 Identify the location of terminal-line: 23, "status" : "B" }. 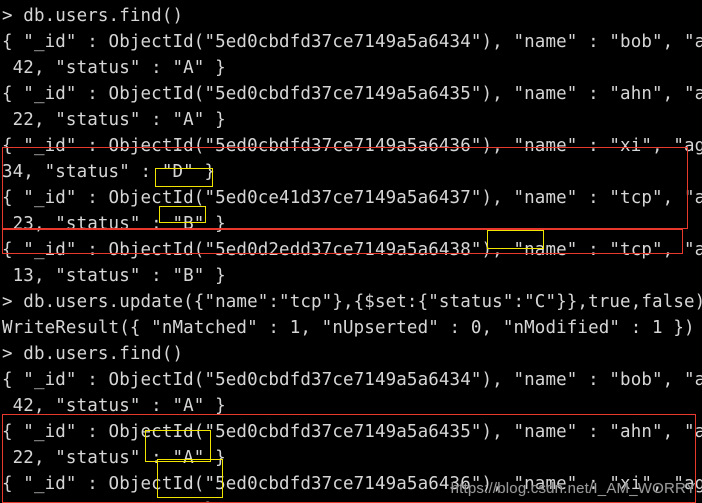
(114, 224).